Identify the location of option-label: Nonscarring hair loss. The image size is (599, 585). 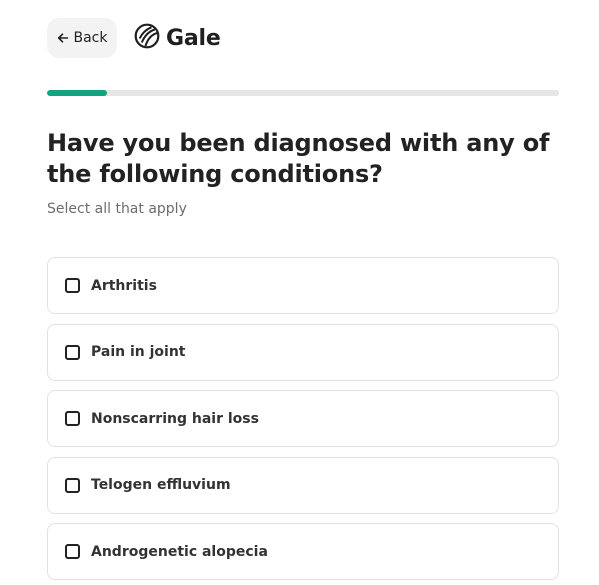
(175, 418).